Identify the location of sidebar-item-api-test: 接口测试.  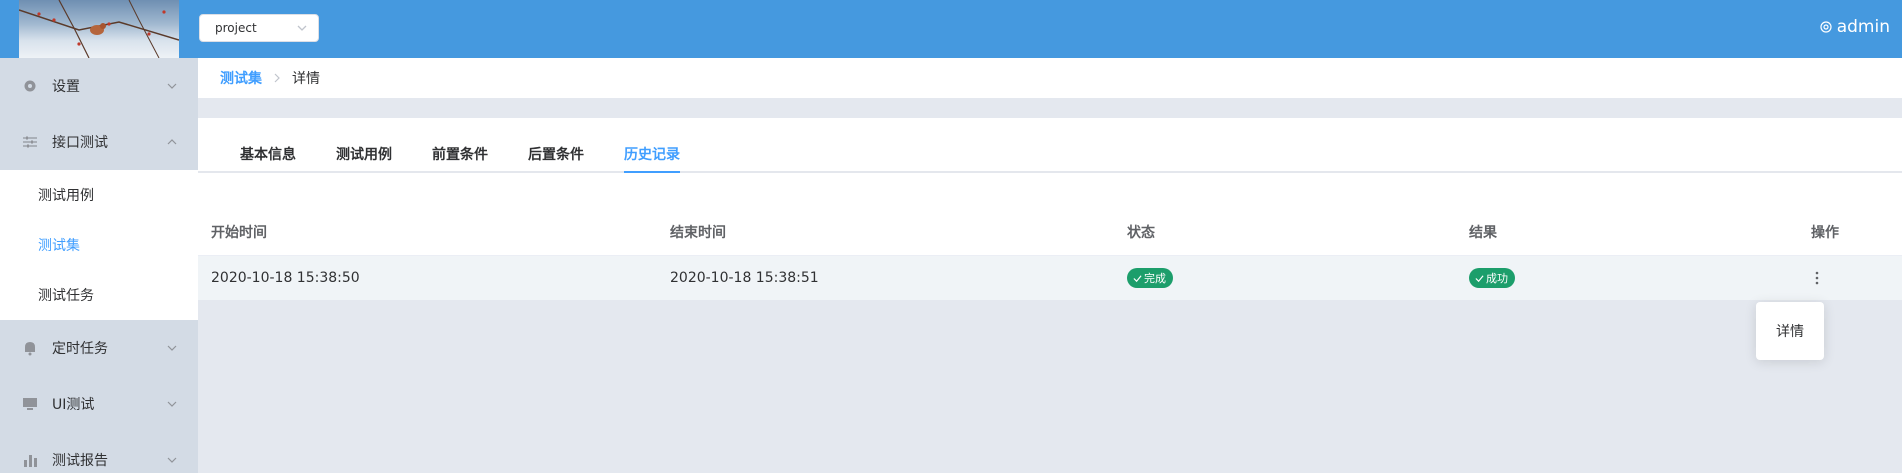
(99, 142).